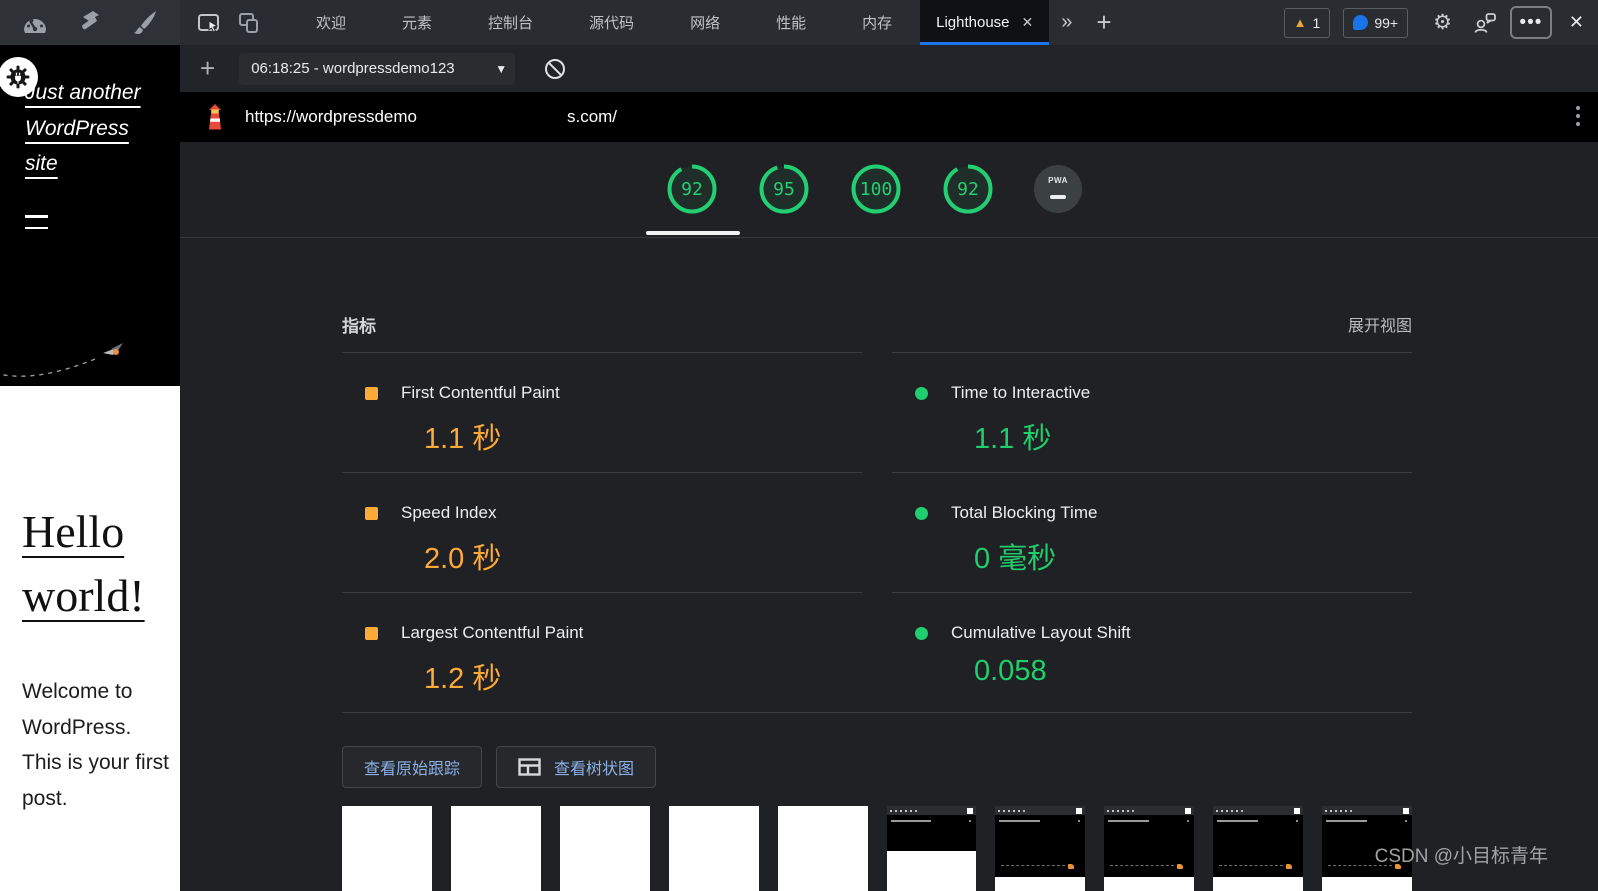  I want to click on report-kebab-menu-icon, so click(1578, 116).